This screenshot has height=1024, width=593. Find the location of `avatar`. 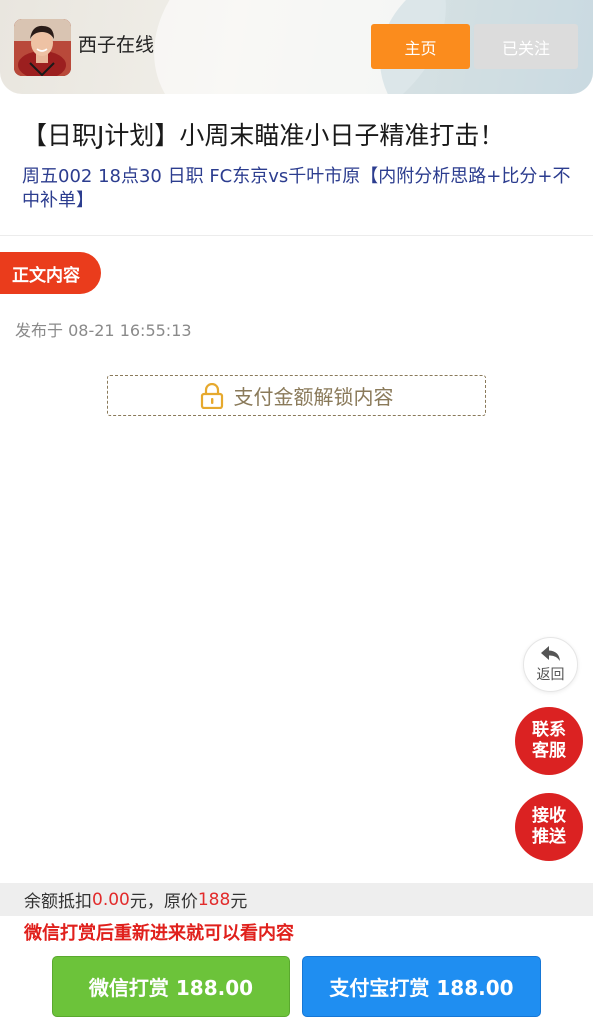

avatar is located at coordinates (42, 47).